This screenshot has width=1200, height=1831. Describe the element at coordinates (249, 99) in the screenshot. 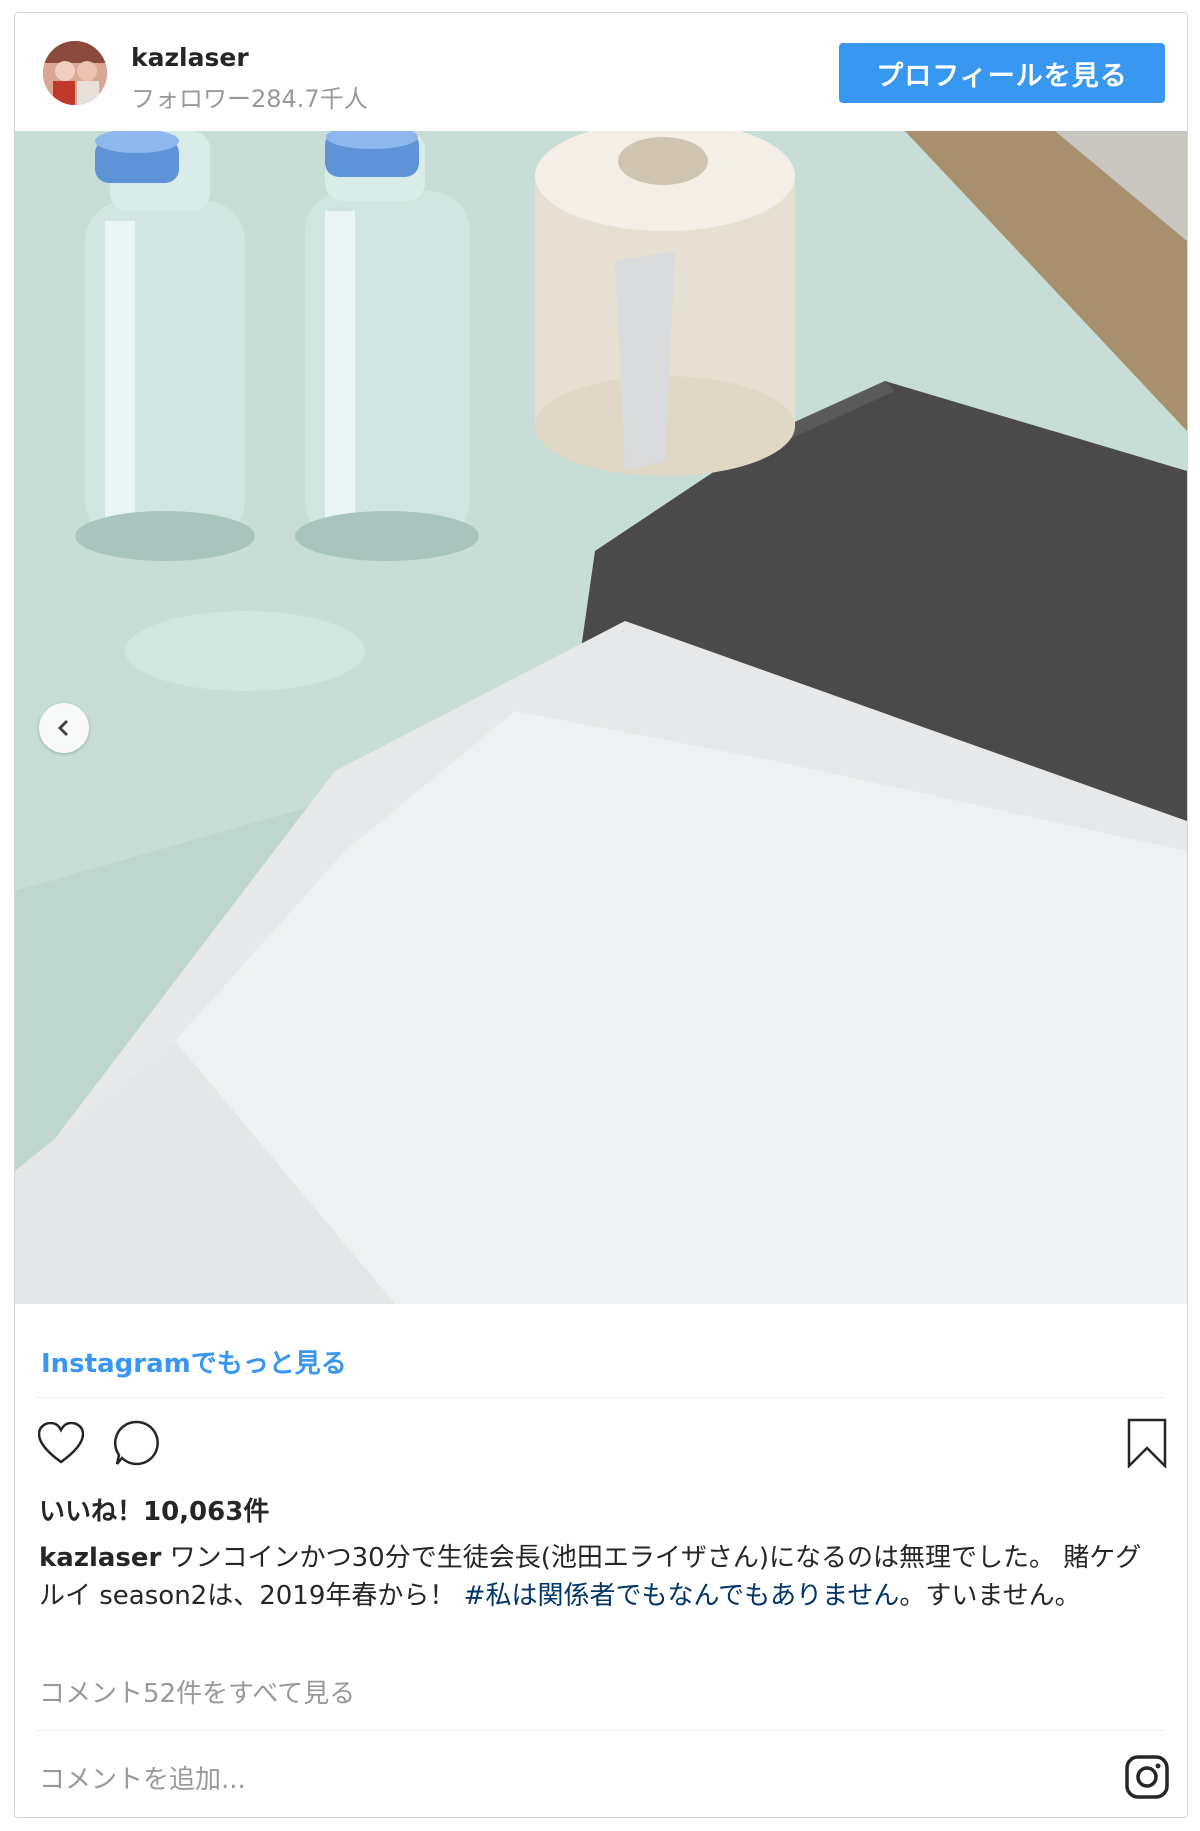

I see `follower-count: フォロワー284.7千人` at that location.